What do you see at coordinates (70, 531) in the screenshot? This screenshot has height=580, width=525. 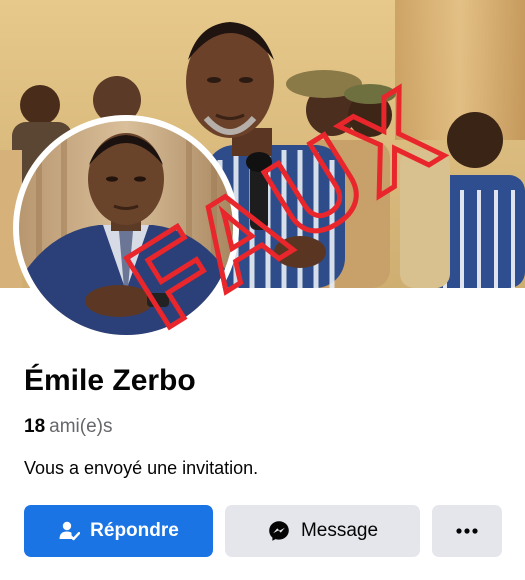 I see `person-check-icon` at bounding box center [70, 531].